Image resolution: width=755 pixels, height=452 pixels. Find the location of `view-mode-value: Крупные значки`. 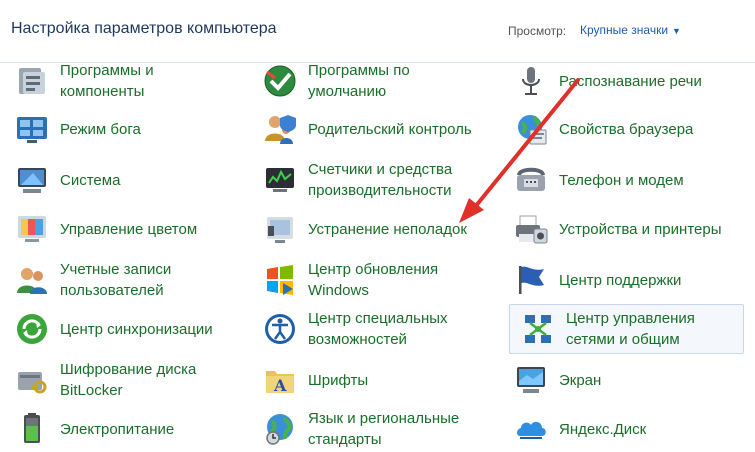

view-mode-value: Крупные значки is located at coordinates (624, 30).